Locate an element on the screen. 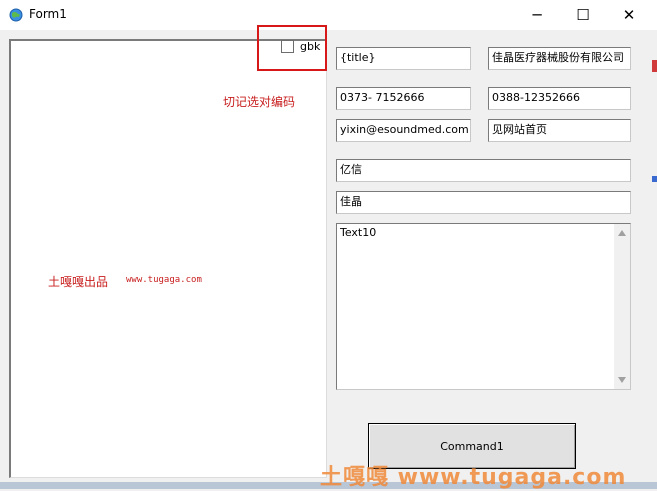  text8-field: 佳晶 is located at coordinates (483, 202).